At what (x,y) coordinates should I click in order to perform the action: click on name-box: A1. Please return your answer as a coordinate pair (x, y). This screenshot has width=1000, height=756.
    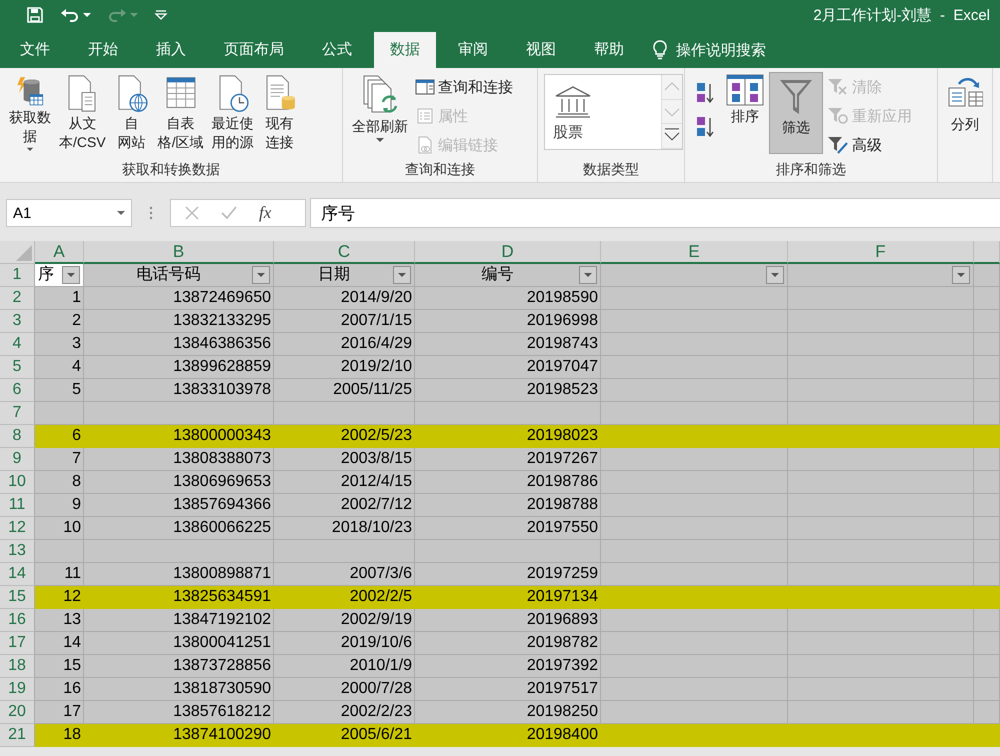
    Looking at the image, I should click on (69, 213).